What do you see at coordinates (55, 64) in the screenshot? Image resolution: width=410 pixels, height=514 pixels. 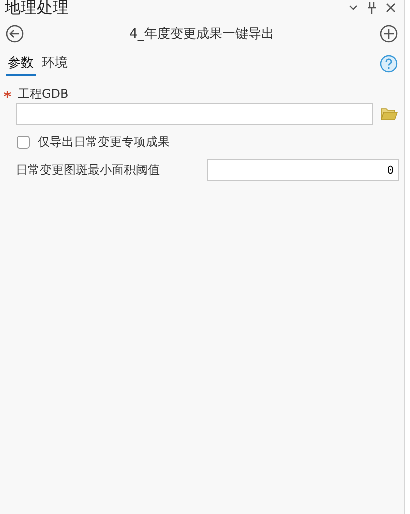 I see `tab: 环境` at bounding box center [55, 64].